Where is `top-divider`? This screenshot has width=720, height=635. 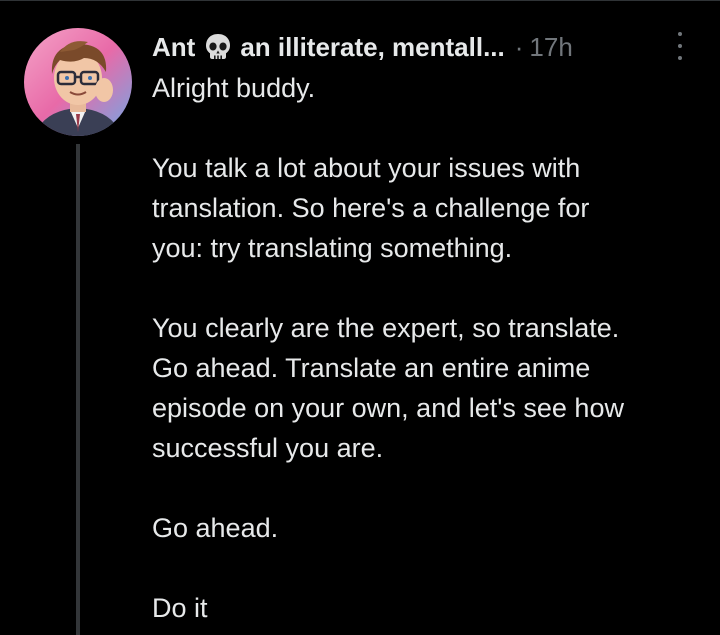 top-divider is located at coordinates (360, 0).